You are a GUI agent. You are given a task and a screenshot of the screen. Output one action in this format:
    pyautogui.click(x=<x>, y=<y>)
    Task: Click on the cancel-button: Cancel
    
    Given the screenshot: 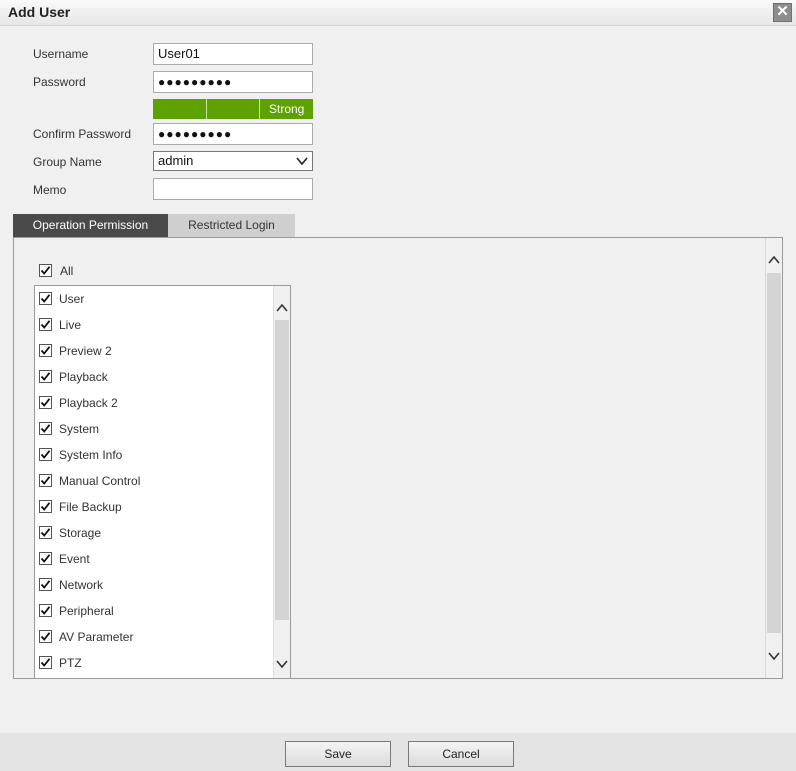 What is the action you would take?
    pyautogui.click(x=461, y=754)
    